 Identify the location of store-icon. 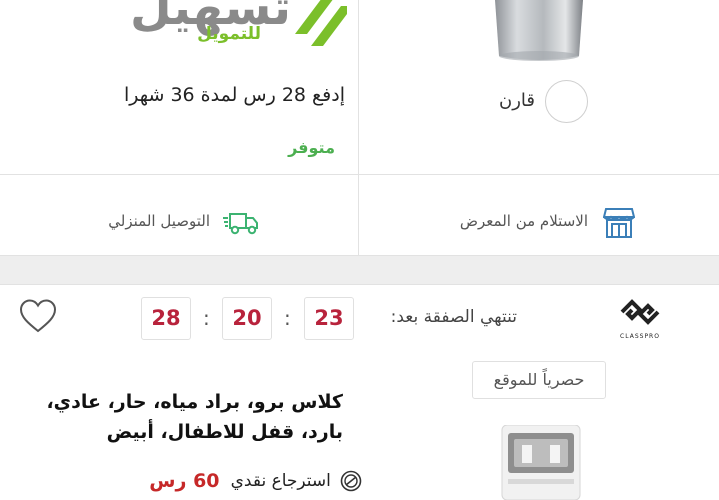
(619, 223).